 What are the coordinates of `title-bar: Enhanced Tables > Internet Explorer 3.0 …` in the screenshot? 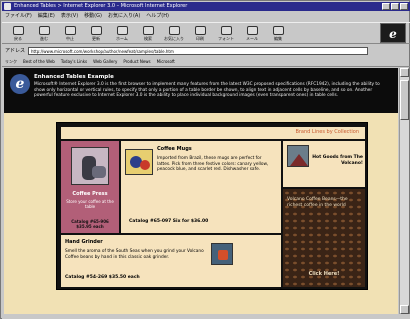 It's located at (206, 6).